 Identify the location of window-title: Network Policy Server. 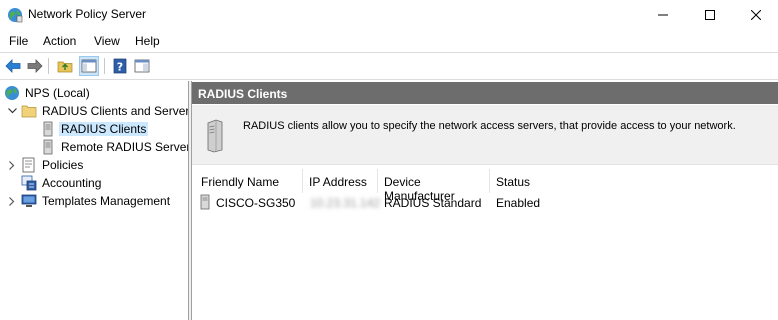
(87, 14).